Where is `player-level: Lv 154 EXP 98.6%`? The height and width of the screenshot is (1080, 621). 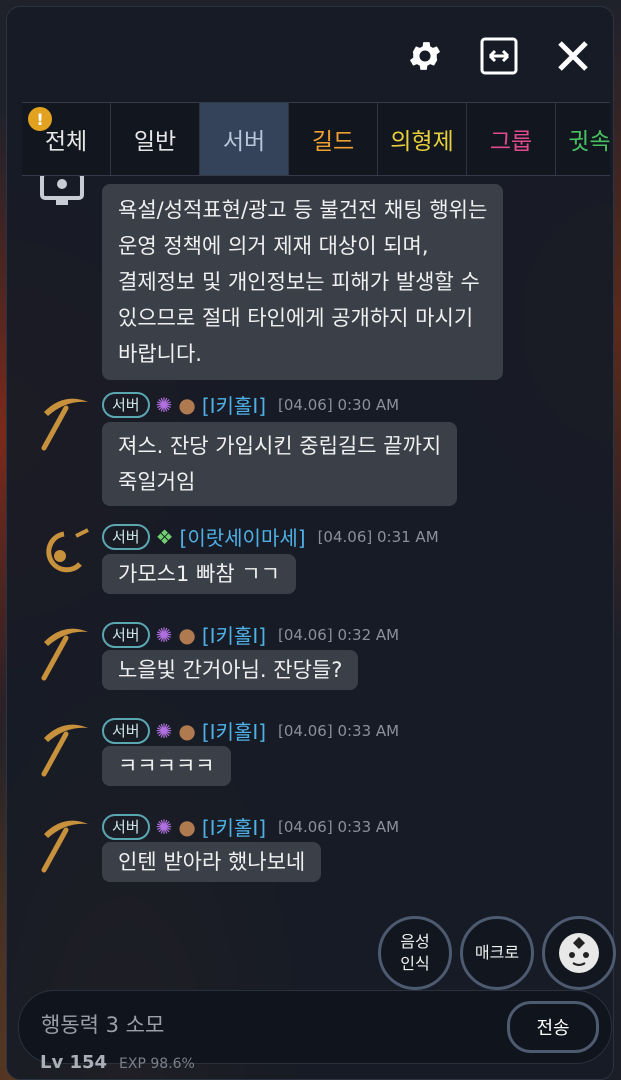
player-level: Lv 154 EXP 98.6% is located at coordinates (117, 1062).